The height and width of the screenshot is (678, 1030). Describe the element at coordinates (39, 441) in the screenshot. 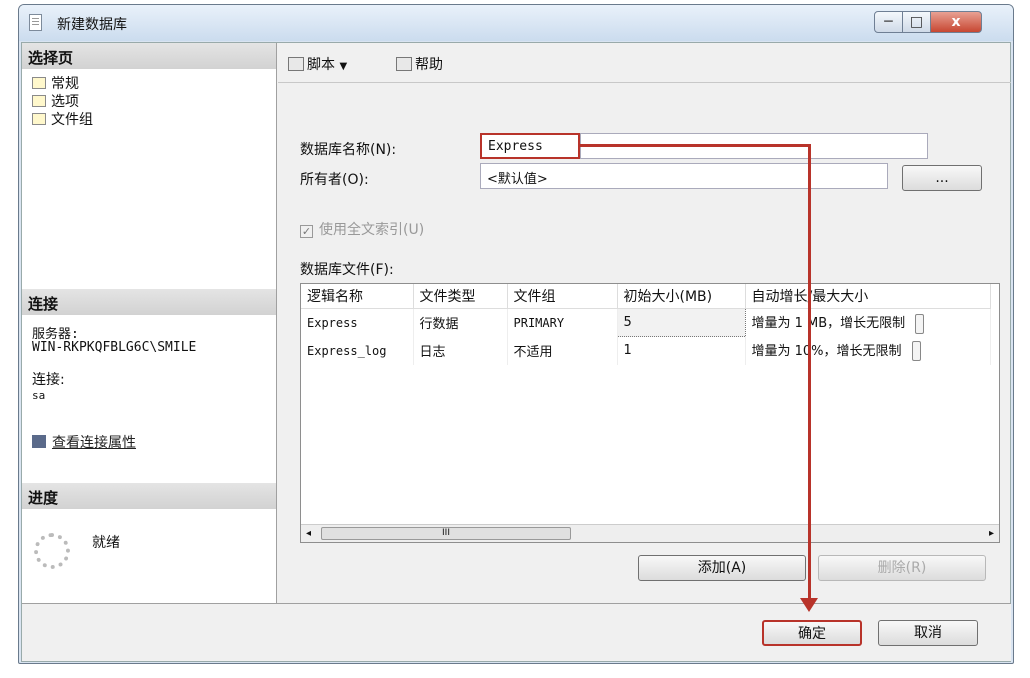

I see `properties-icon` at that location.